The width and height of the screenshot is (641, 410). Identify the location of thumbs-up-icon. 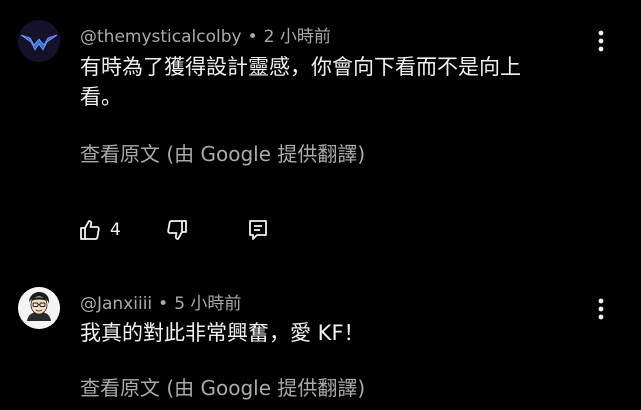
(90, 230).